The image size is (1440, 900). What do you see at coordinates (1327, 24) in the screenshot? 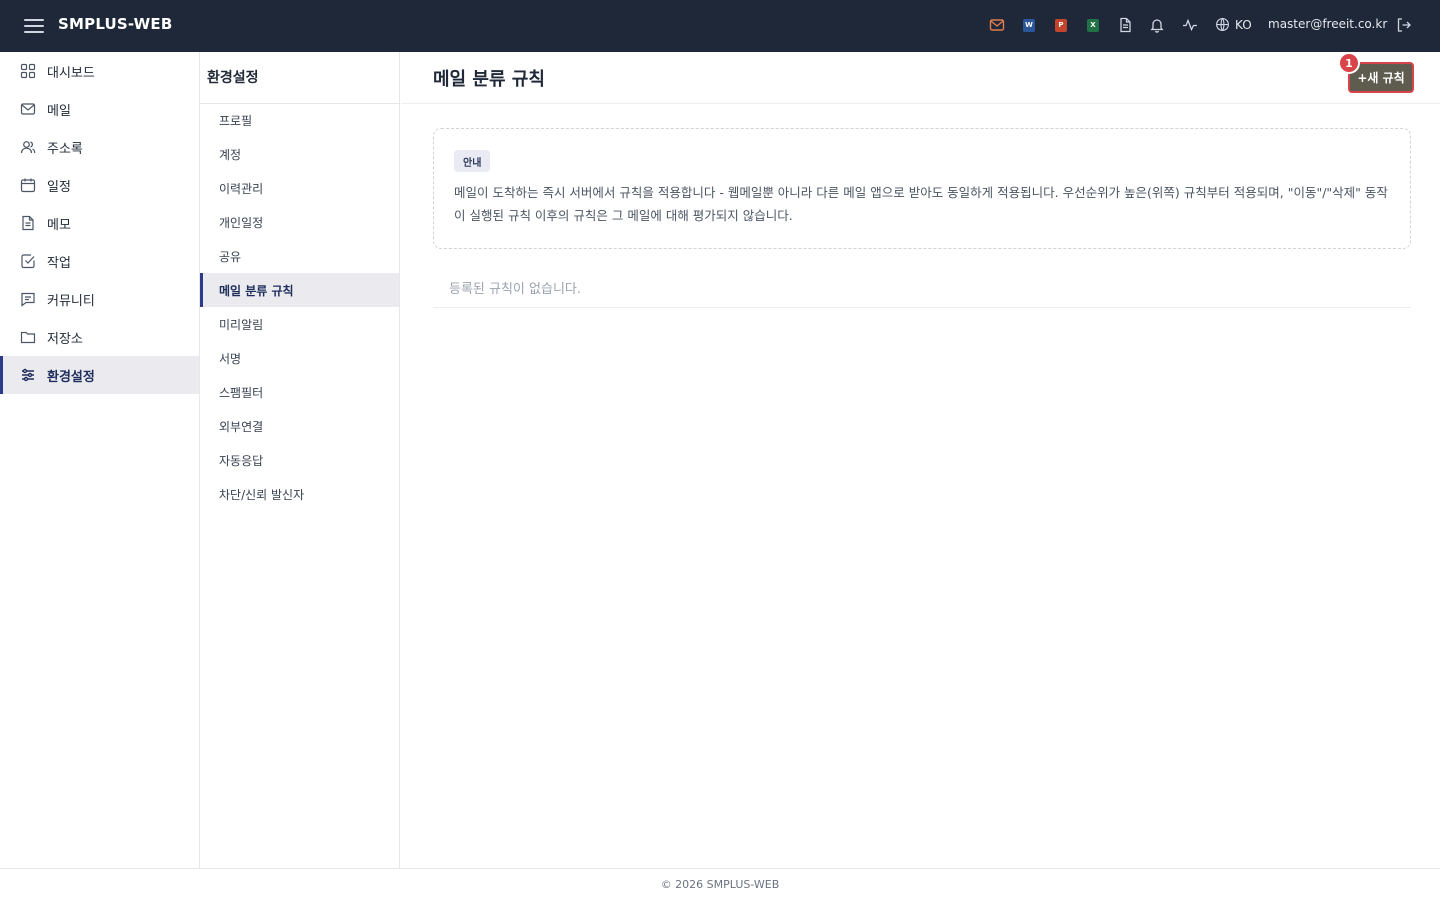
I see `user-email: master@freeit.co.kr` at bounding box center [1327, 24].